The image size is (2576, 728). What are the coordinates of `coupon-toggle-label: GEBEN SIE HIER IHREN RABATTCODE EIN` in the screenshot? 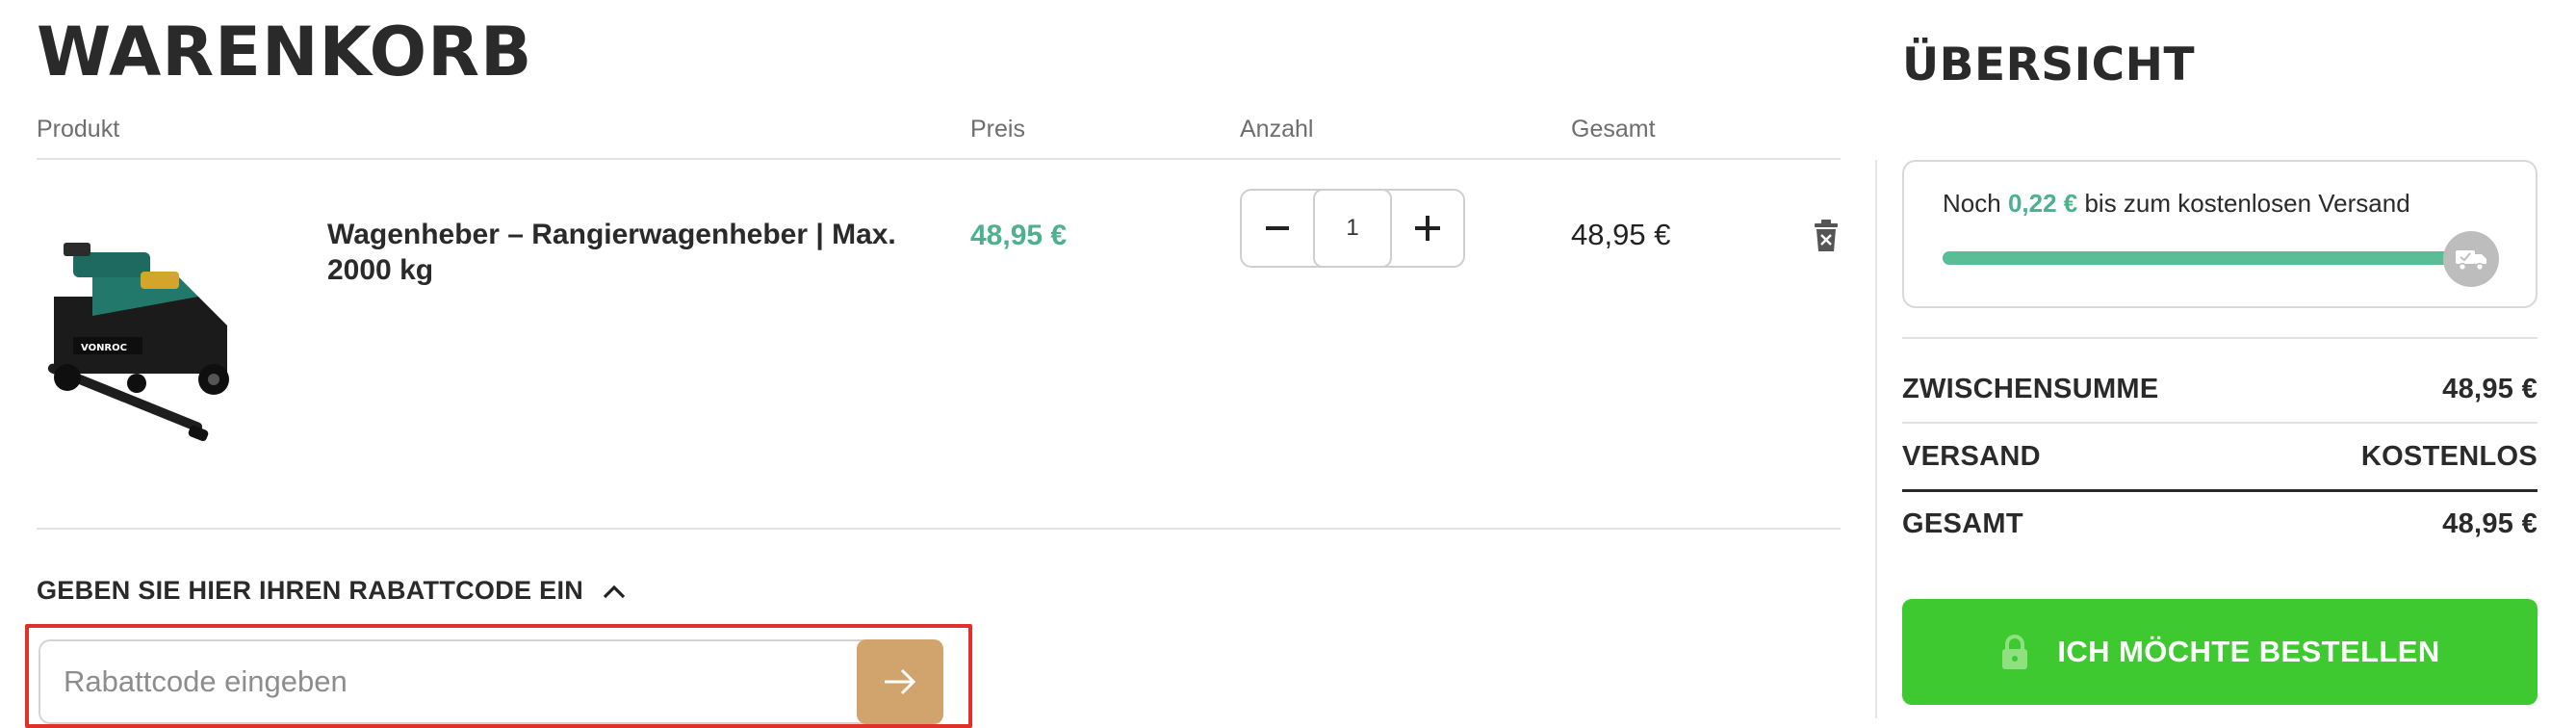 It's located at (311, 591).